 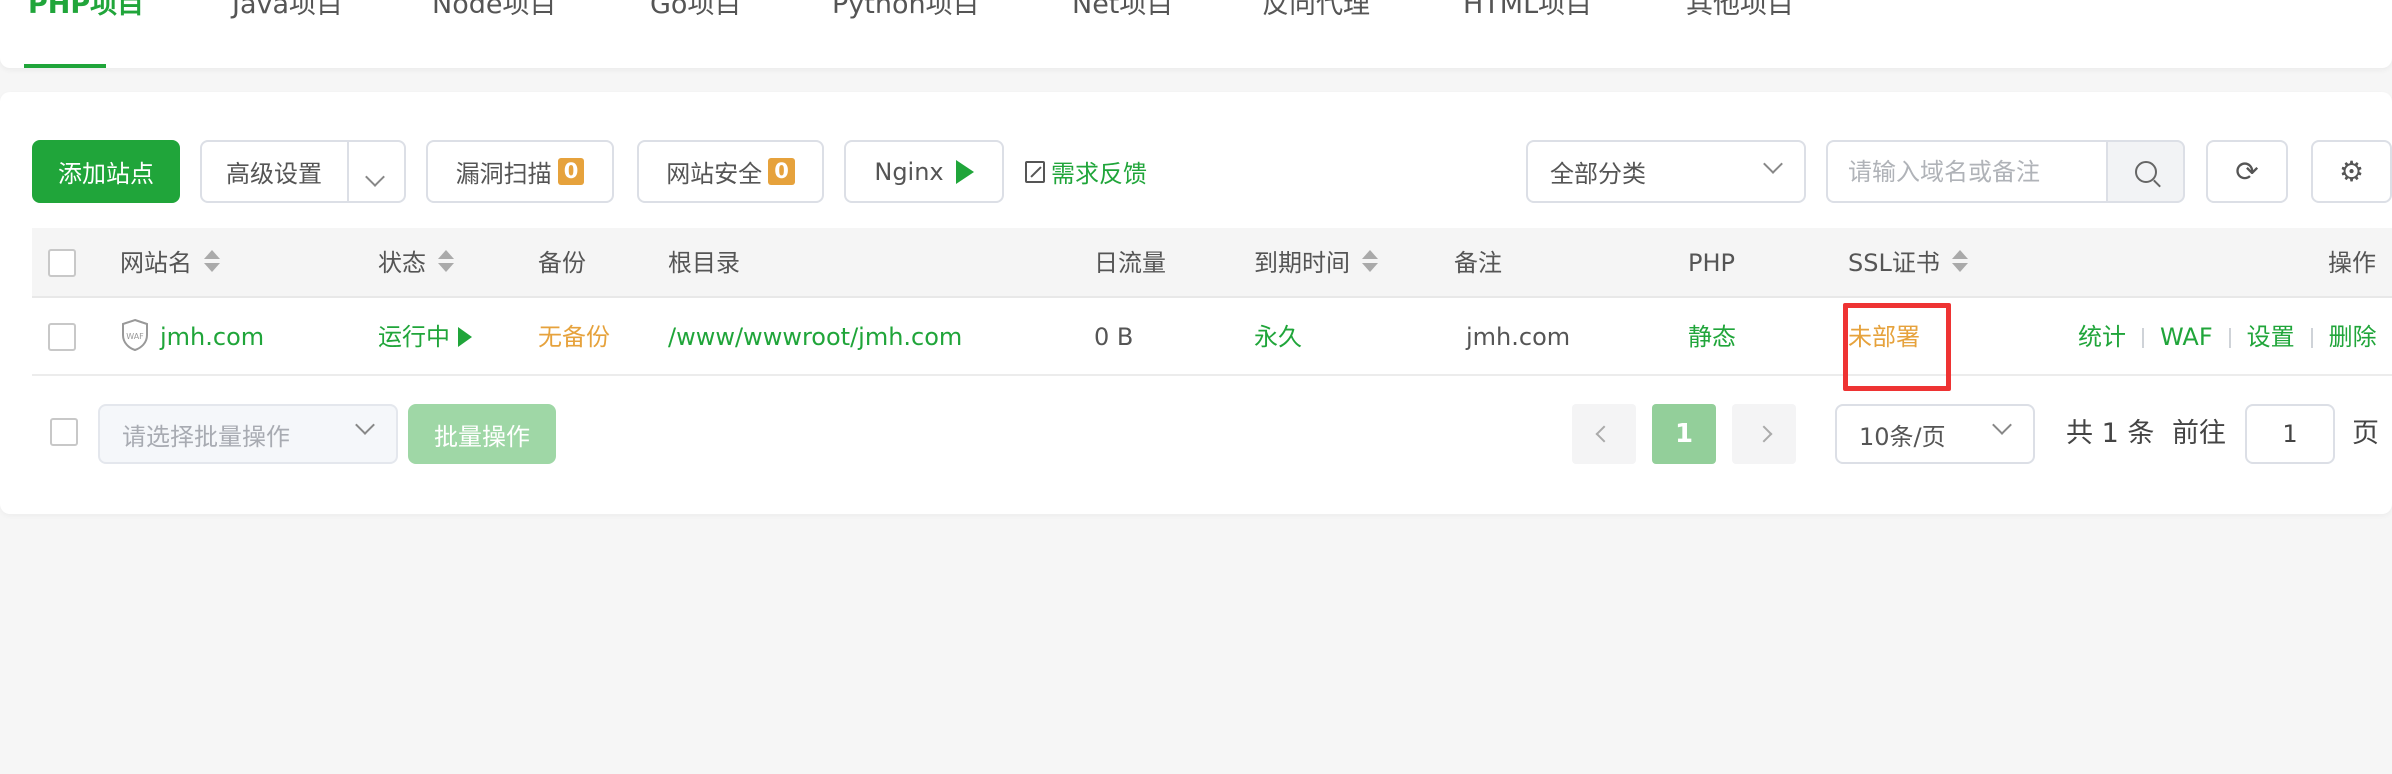 I want to click on vuln-count-badge: 0, so click(x=571, y=171).